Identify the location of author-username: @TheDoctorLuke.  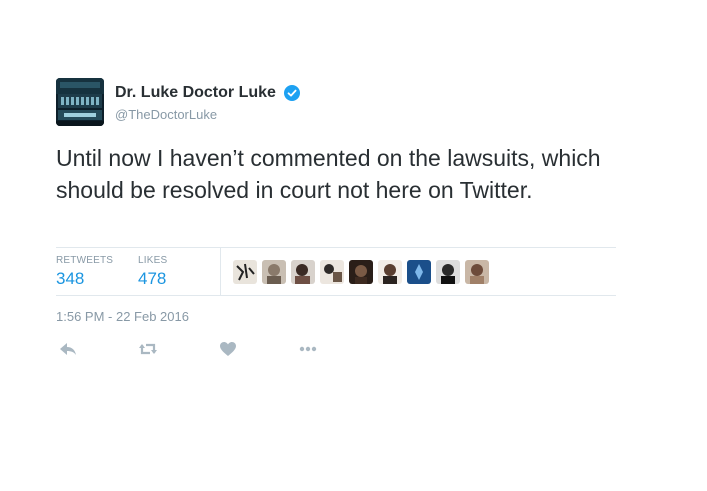
(166, 114).